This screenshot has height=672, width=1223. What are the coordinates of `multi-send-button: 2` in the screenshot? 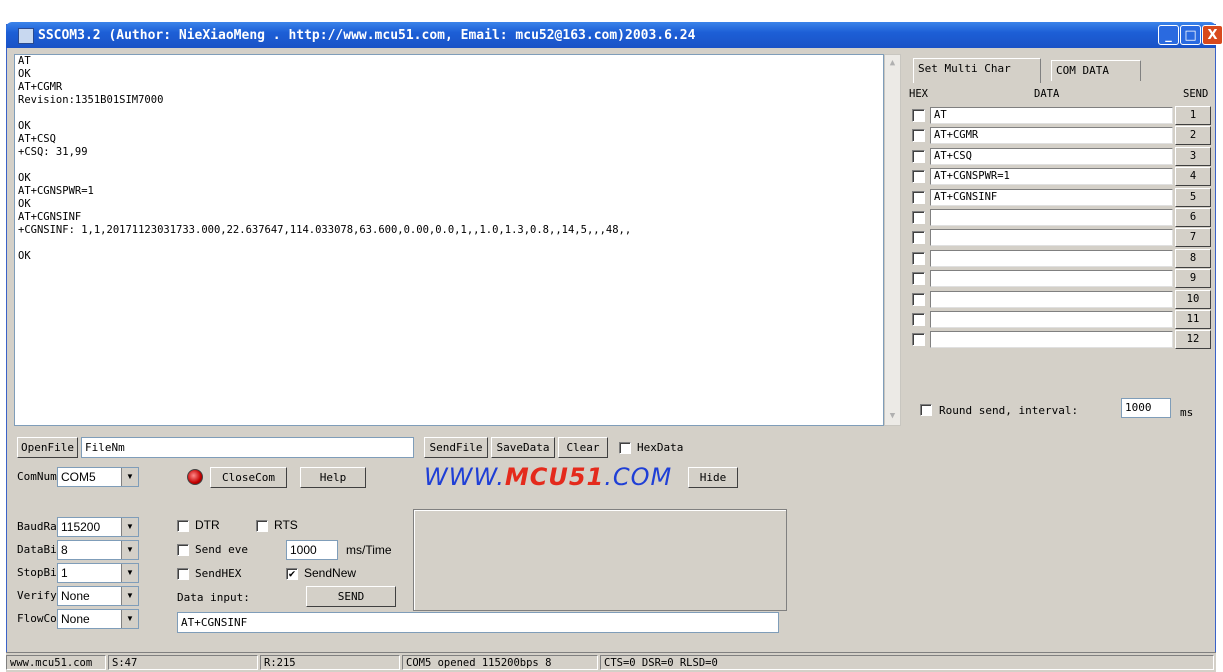 It's located at (1193, 136).